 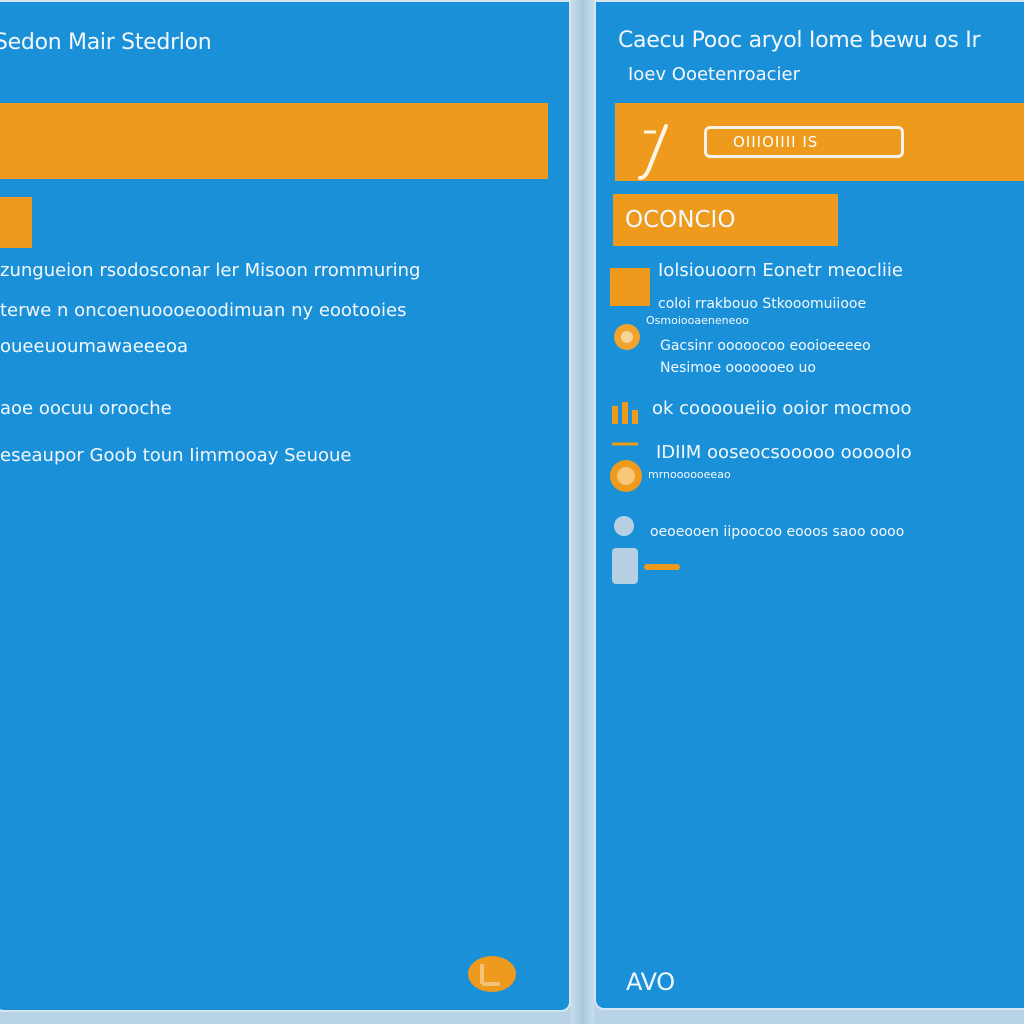 I want to click on user-icon, so click(x=625, y=550).